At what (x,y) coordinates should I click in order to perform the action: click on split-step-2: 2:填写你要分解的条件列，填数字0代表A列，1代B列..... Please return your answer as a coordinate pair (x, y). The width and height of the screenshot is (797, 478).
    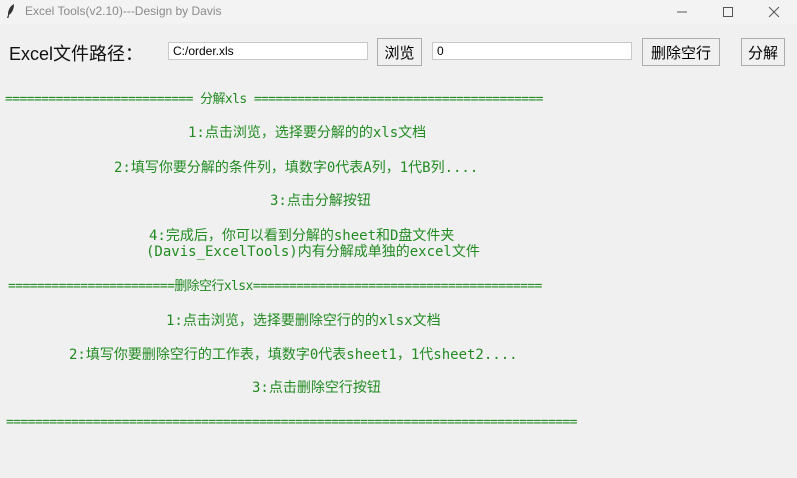
    Looking at the image, I should click on (296, 168).